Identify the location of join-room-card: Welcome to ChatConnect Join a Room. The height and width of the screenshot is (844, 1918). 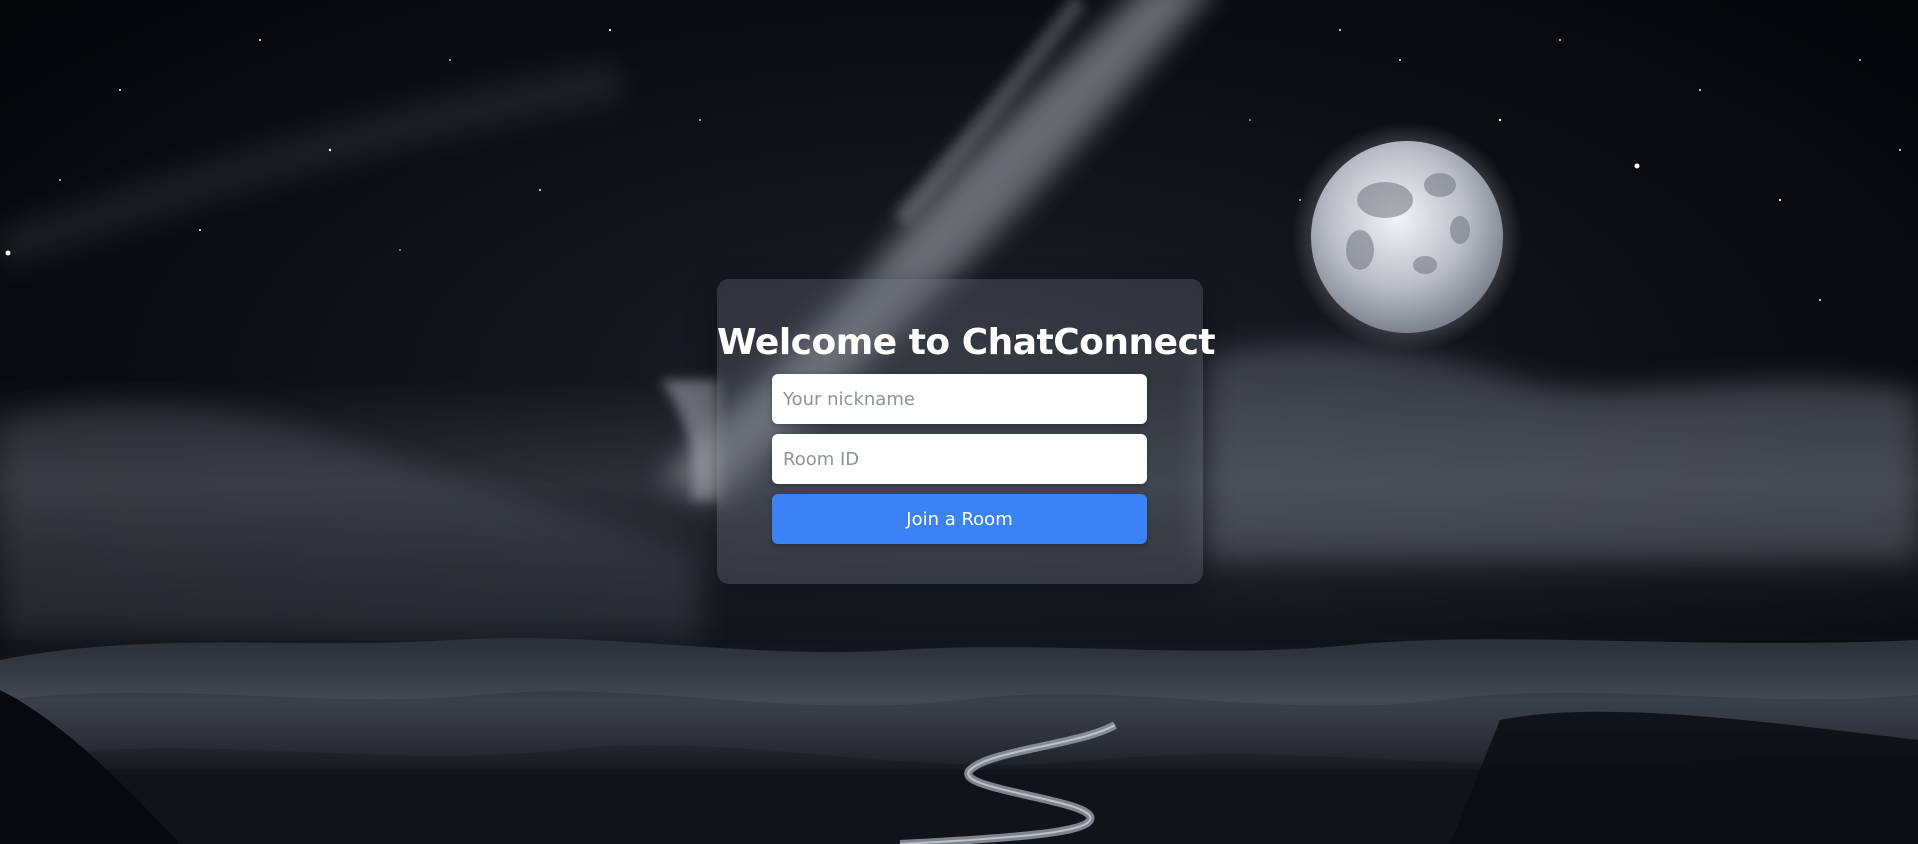
(966, 431).